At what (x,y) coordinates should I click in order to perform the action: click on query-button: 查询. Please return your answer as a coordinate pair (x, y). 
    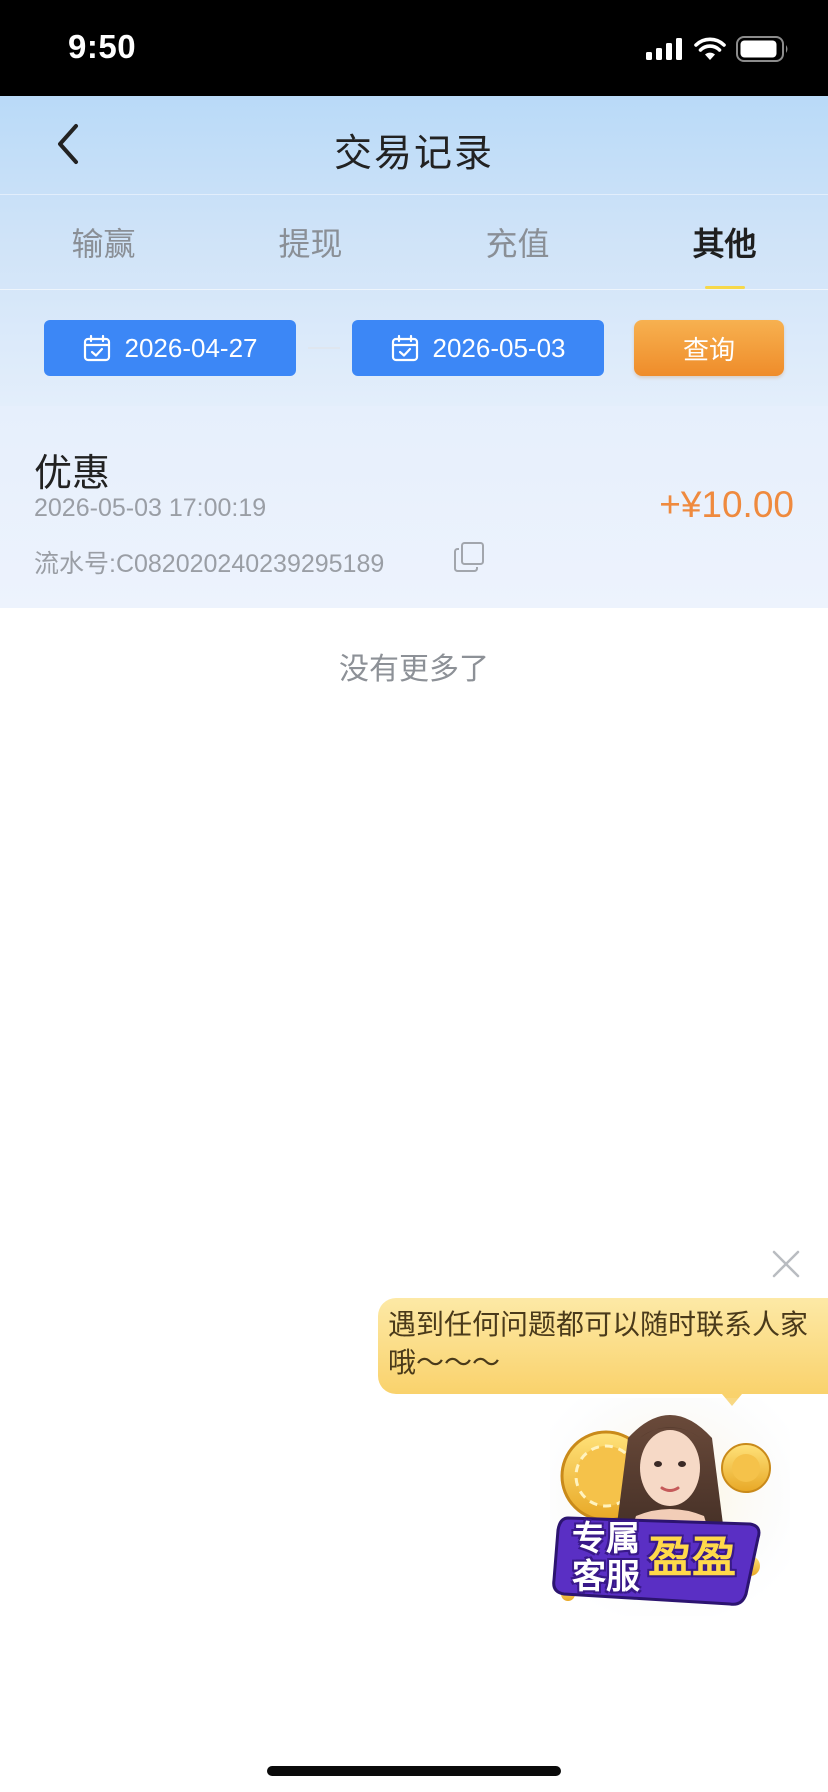
    Looking at the image, I should click on (709, 348).